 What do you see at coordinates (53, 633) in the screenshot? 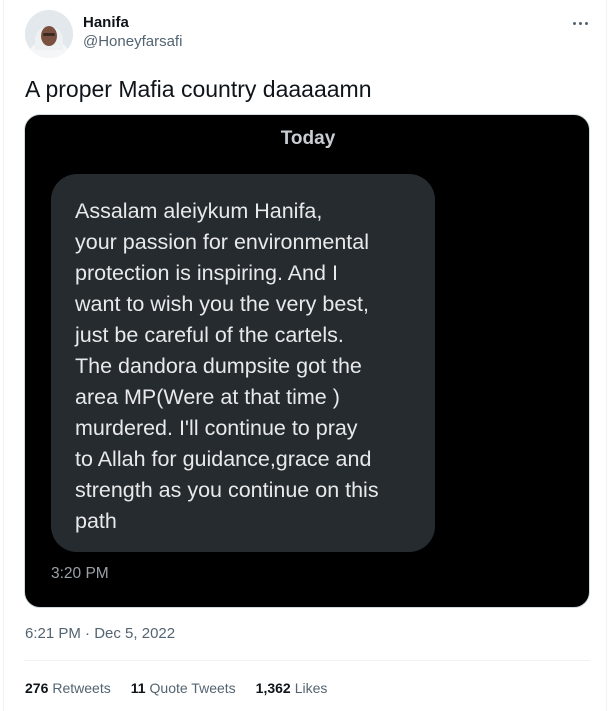
I see `tweet-time: 6:21 PM` at bounding box center [53, 633].